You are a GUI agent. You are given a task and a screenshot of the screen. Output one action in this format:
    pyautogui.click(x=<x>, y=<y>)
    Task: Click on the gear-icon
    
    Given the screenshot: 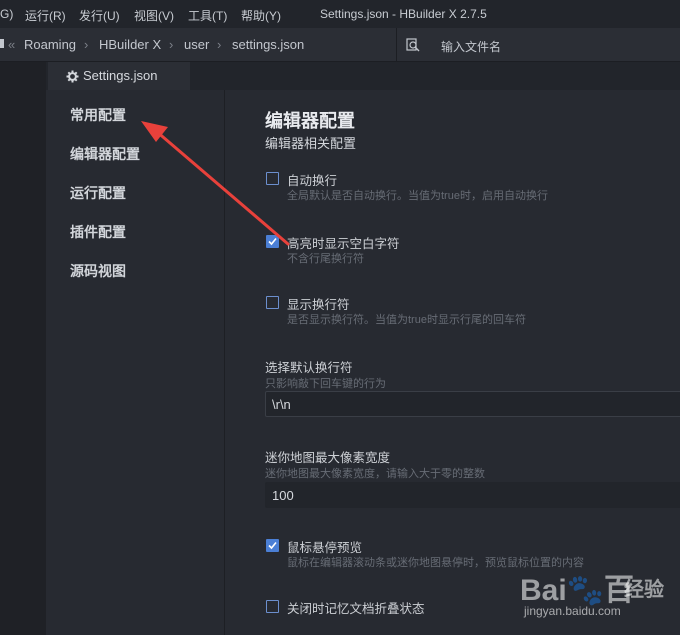 What is the action you would take?
    pyautogui.click(x=72, y=76)
    